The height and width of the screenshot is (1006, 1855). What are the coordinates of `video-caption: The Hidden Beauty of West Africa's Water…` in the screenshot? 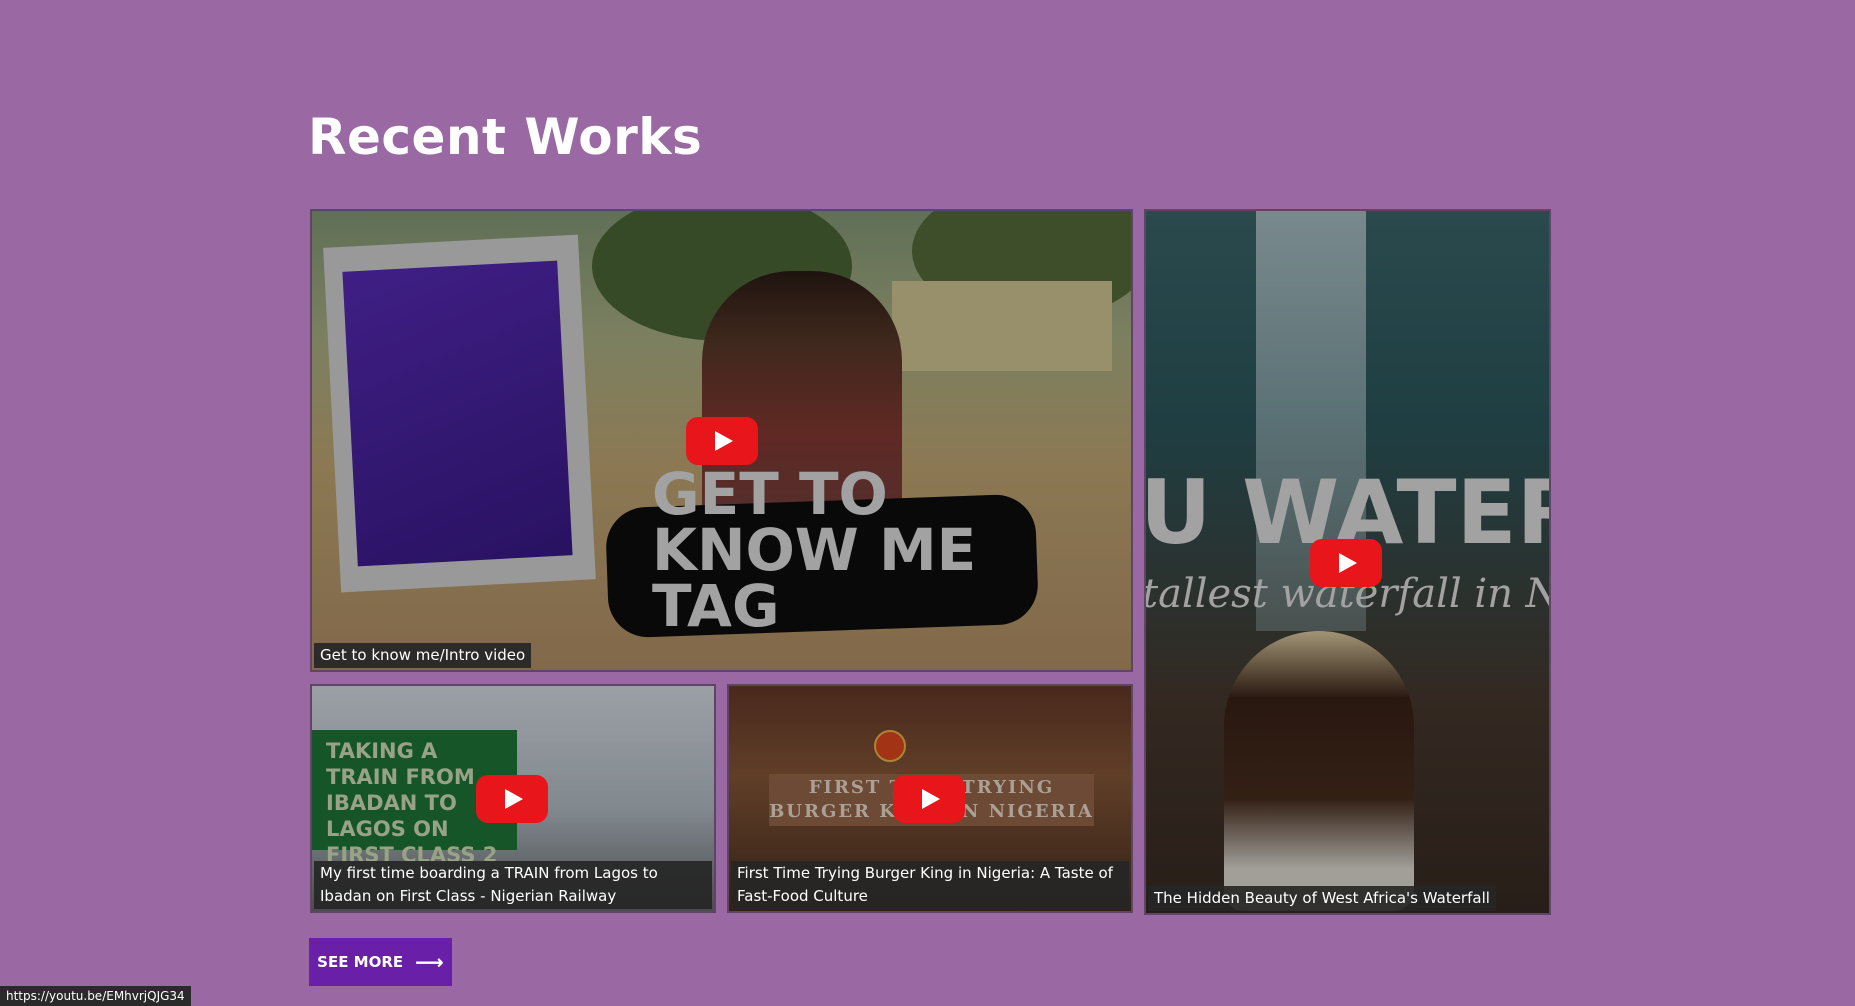 It's located at (1322, 898).